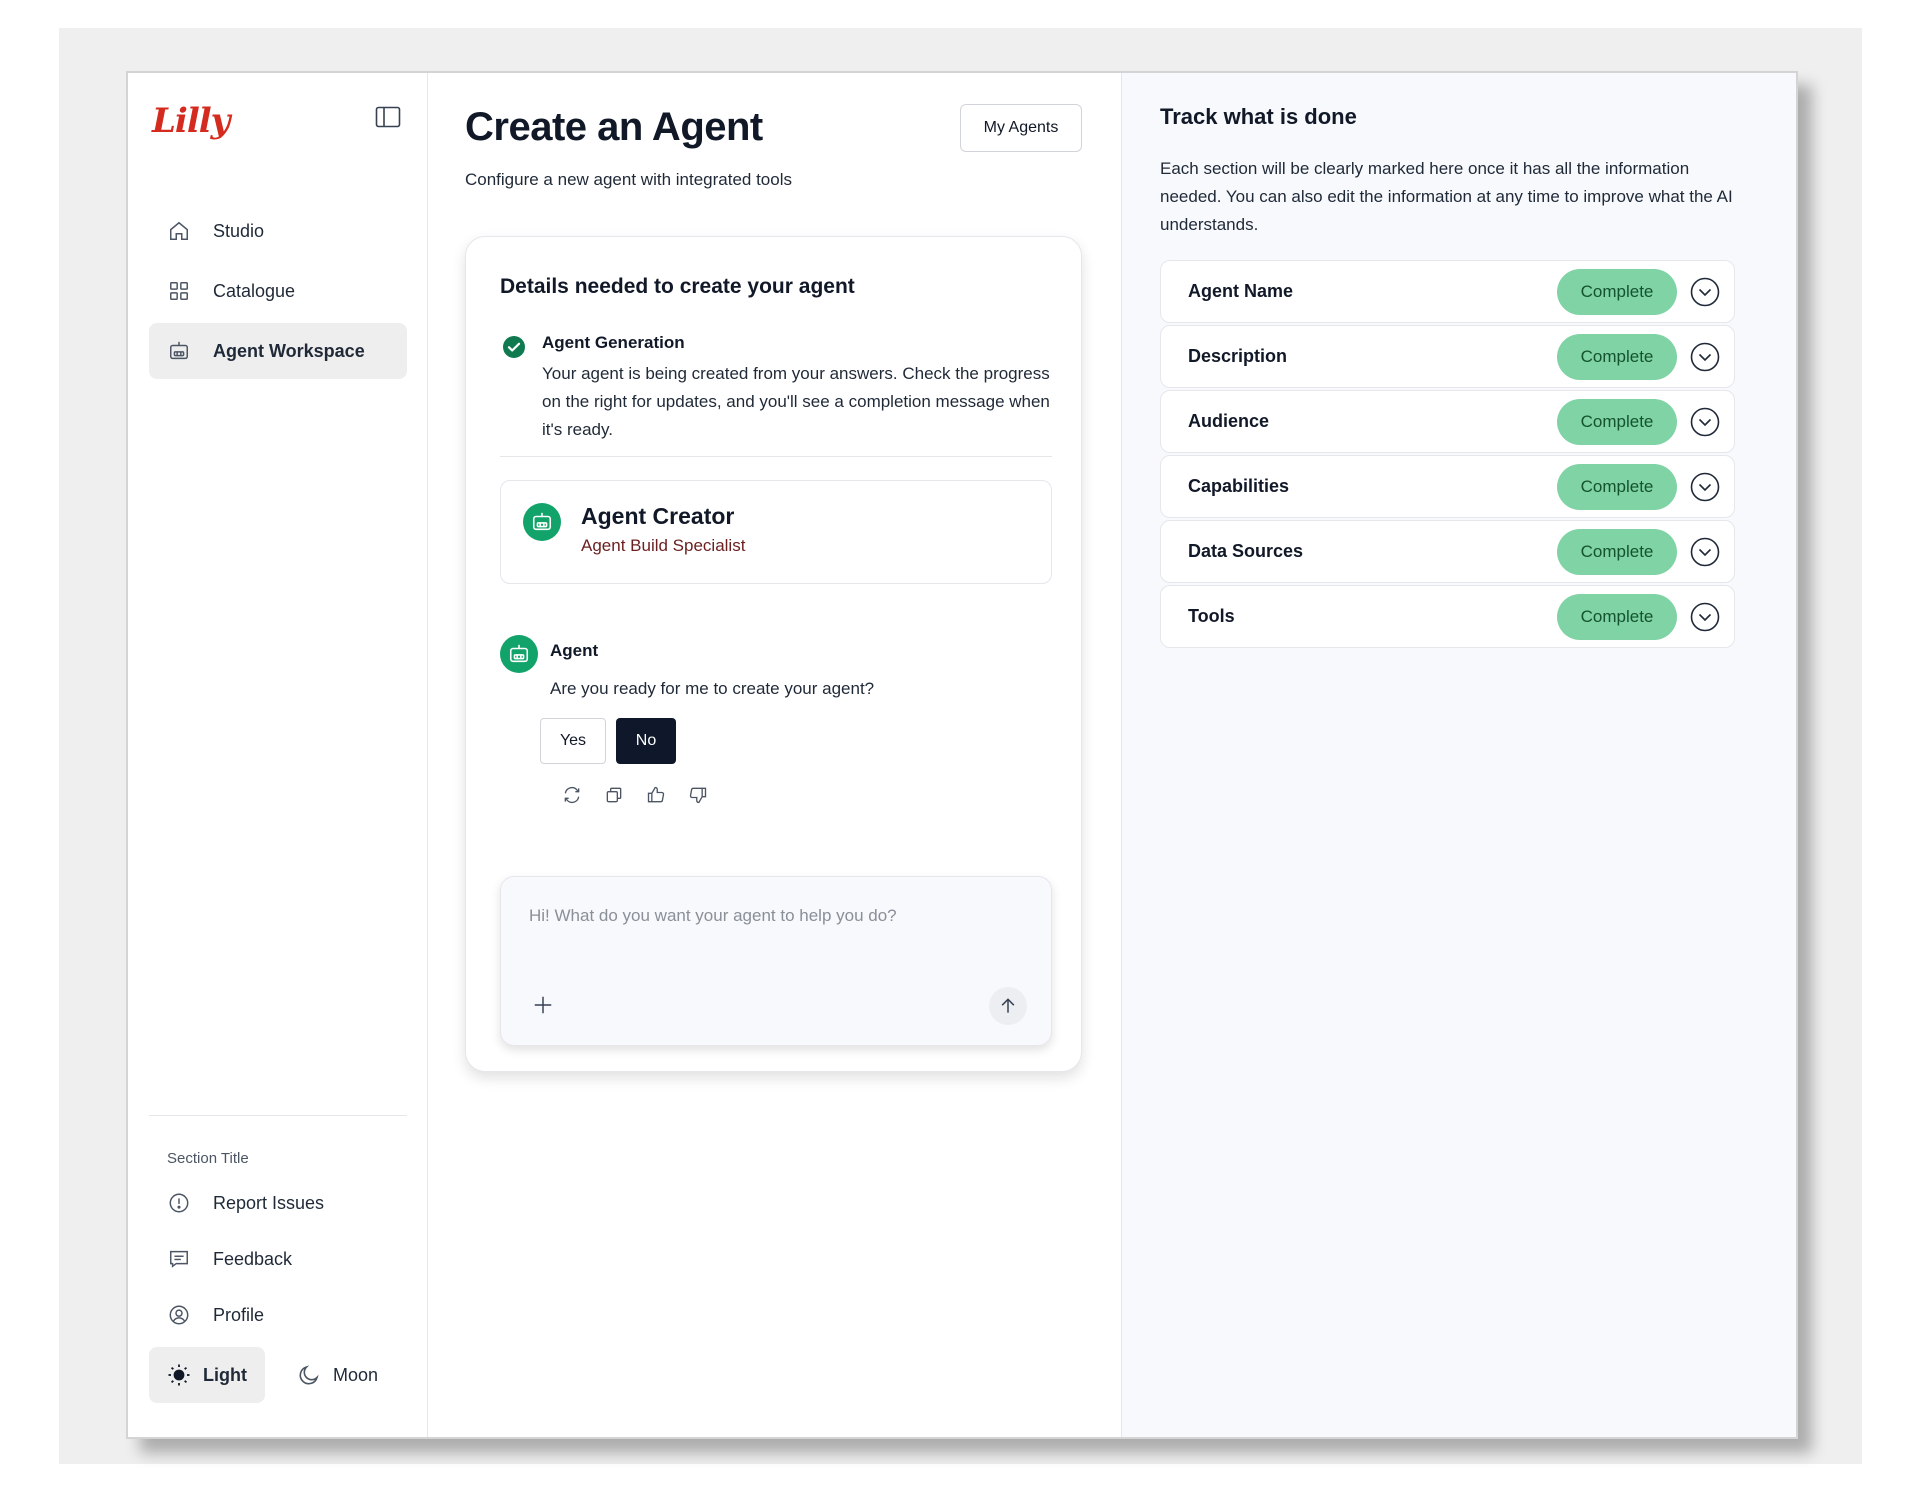  Describe the element at coordinates (574, 650) in the screenshot. I see `message-sender: Agent` at that location.